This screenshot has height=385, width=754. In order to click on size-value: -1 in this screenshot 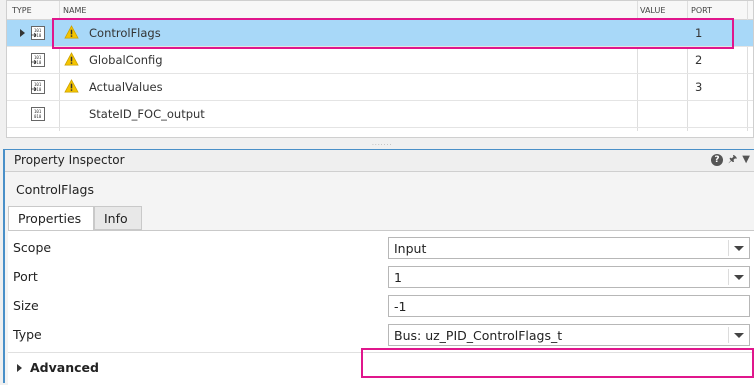, I will do `click(400, 306)`.